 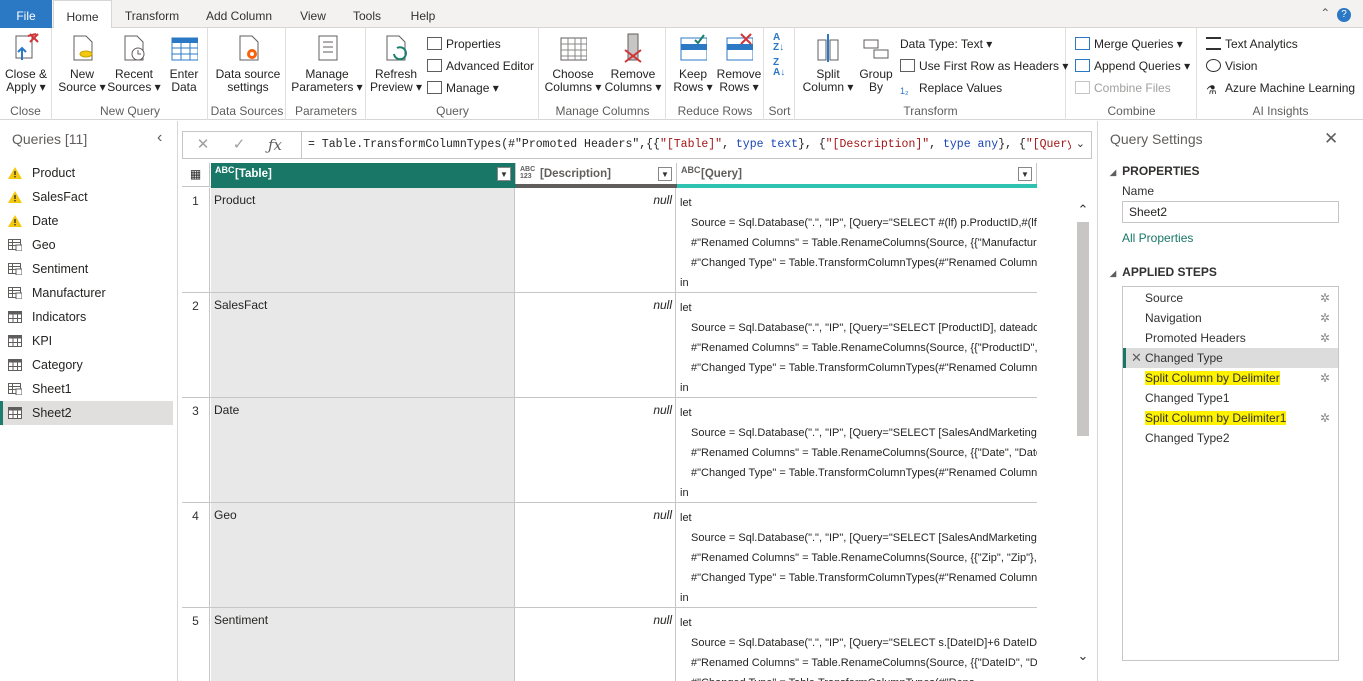 What do you see at coordinates (86, 197) in the screenshot?
I see `query-item: SalesFact` at bounding box center [86, 197].